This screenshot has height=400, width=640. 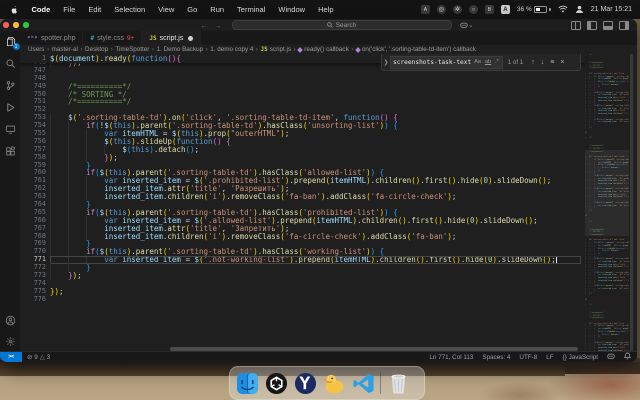 I want to click on keyboard-layout-a-icon: A, so click(x=505, y=9).